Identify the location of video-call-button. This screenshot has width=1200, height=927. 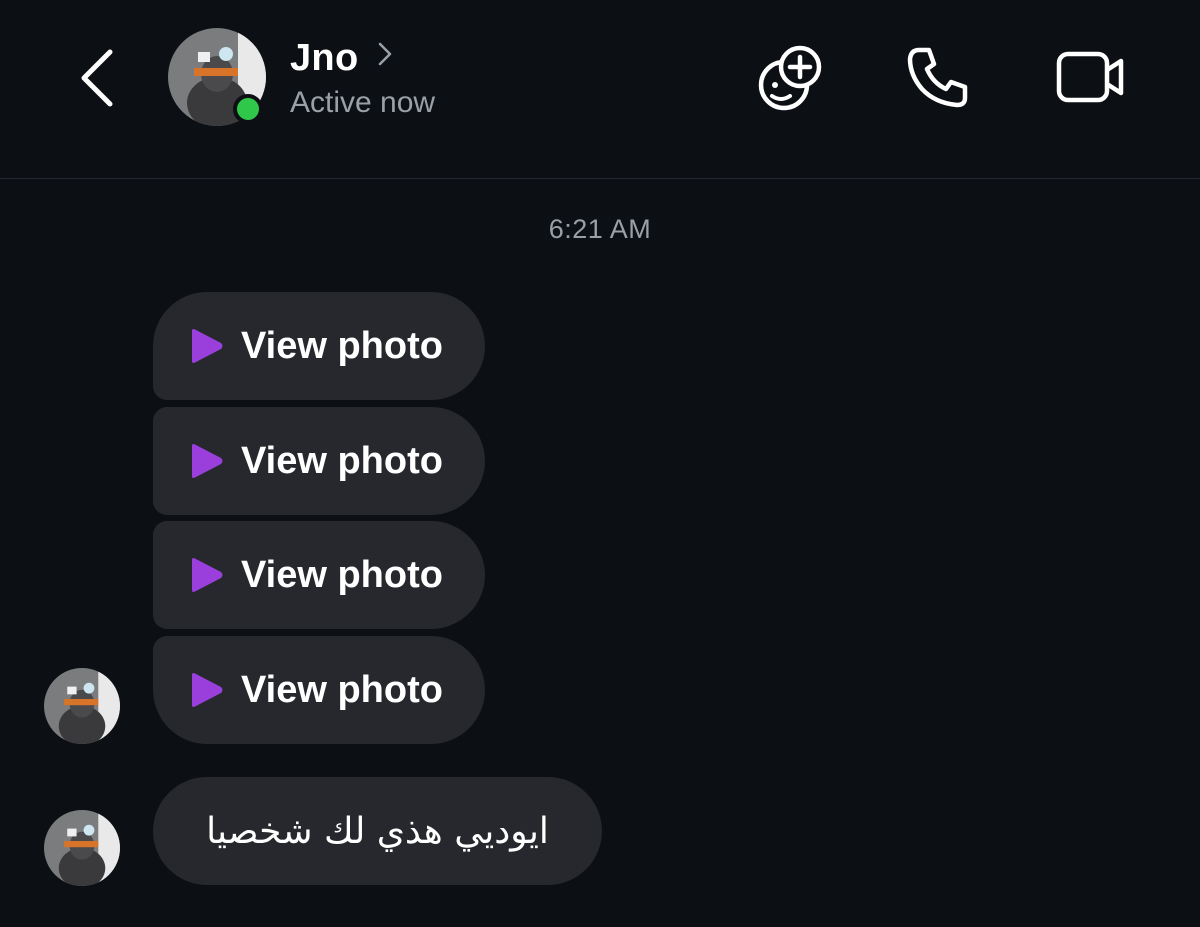
(1091, 78).